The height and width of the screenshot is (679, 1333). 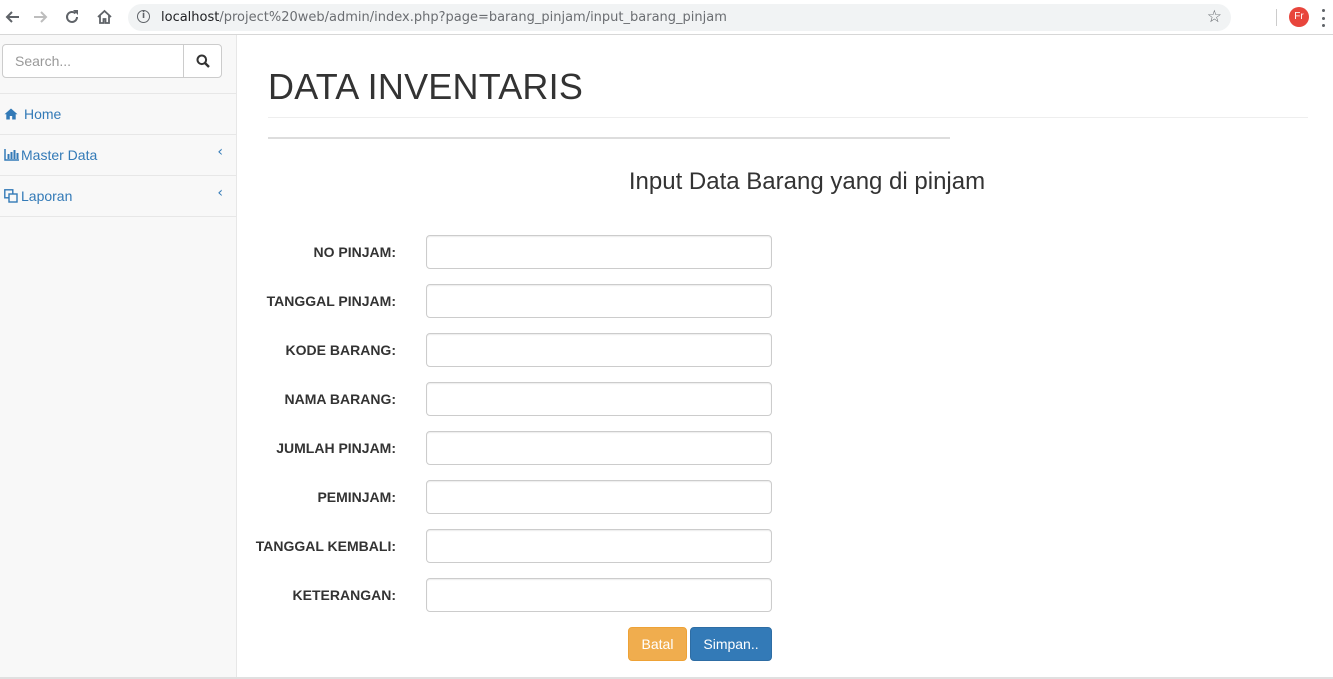 What do you see at coordinates (599, 546) in the screenshot?
I see `tanggal-kembali-input` at bounding box center [599, 546].